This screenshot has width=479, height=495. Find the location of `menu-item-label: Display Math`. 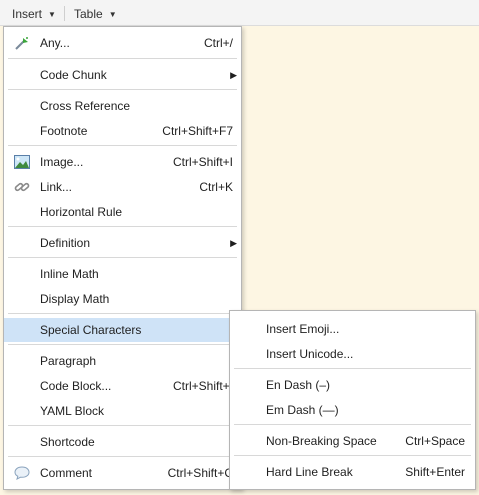

menu-item-label: Display Math is located at coordinates (75, 299).